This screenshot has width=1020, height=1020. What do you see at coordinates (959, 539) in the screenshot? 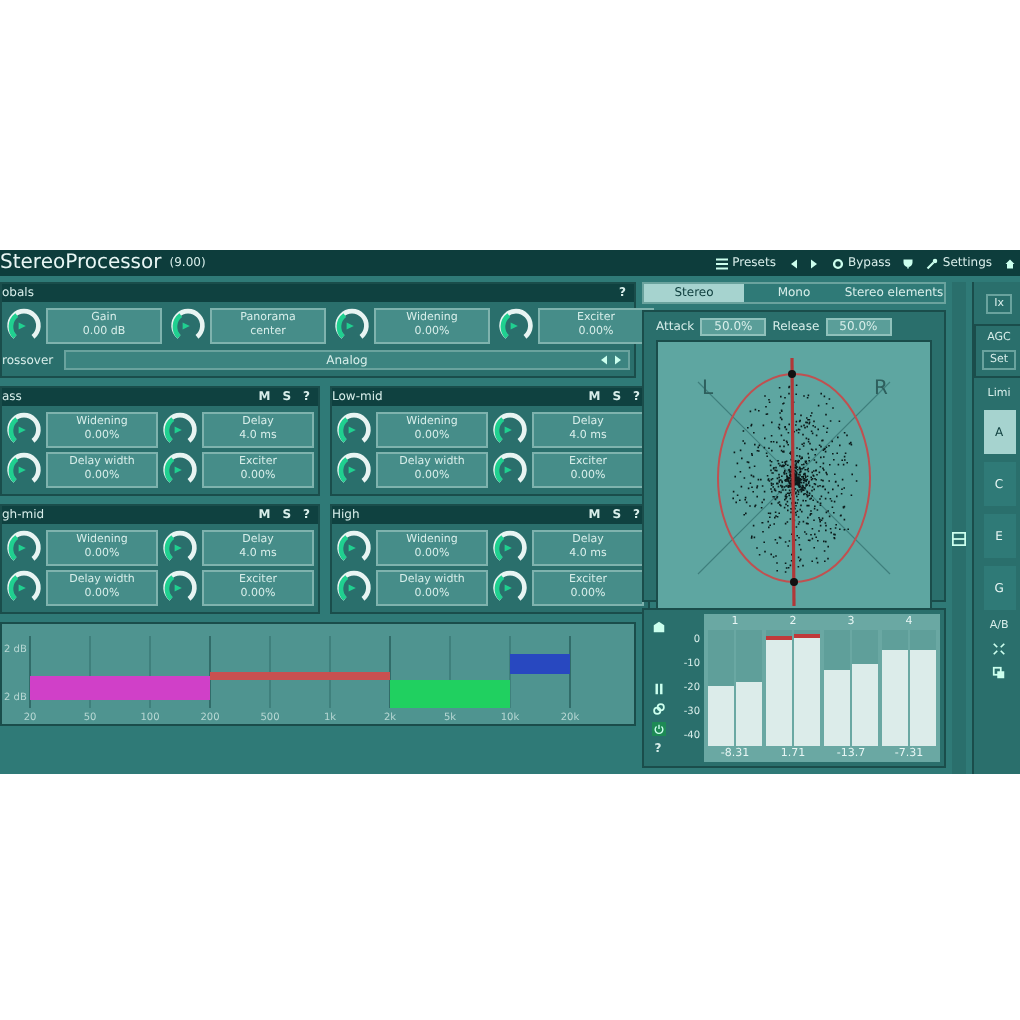
I see `split-icon` at bounding box center [959, 539].